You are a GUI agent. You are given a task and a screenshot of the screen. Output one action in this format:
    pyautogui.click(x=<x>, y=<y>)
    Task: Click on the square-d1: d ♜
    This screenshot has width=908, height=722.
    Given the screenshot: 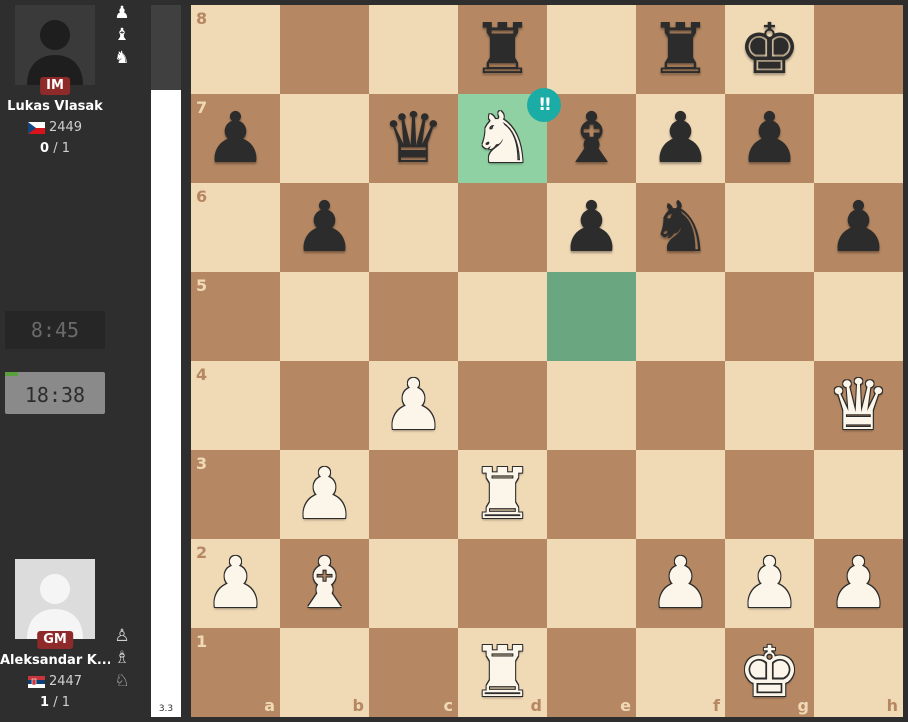 What is the action you would take?
    pyautogui.click(x=502, y=672)
    